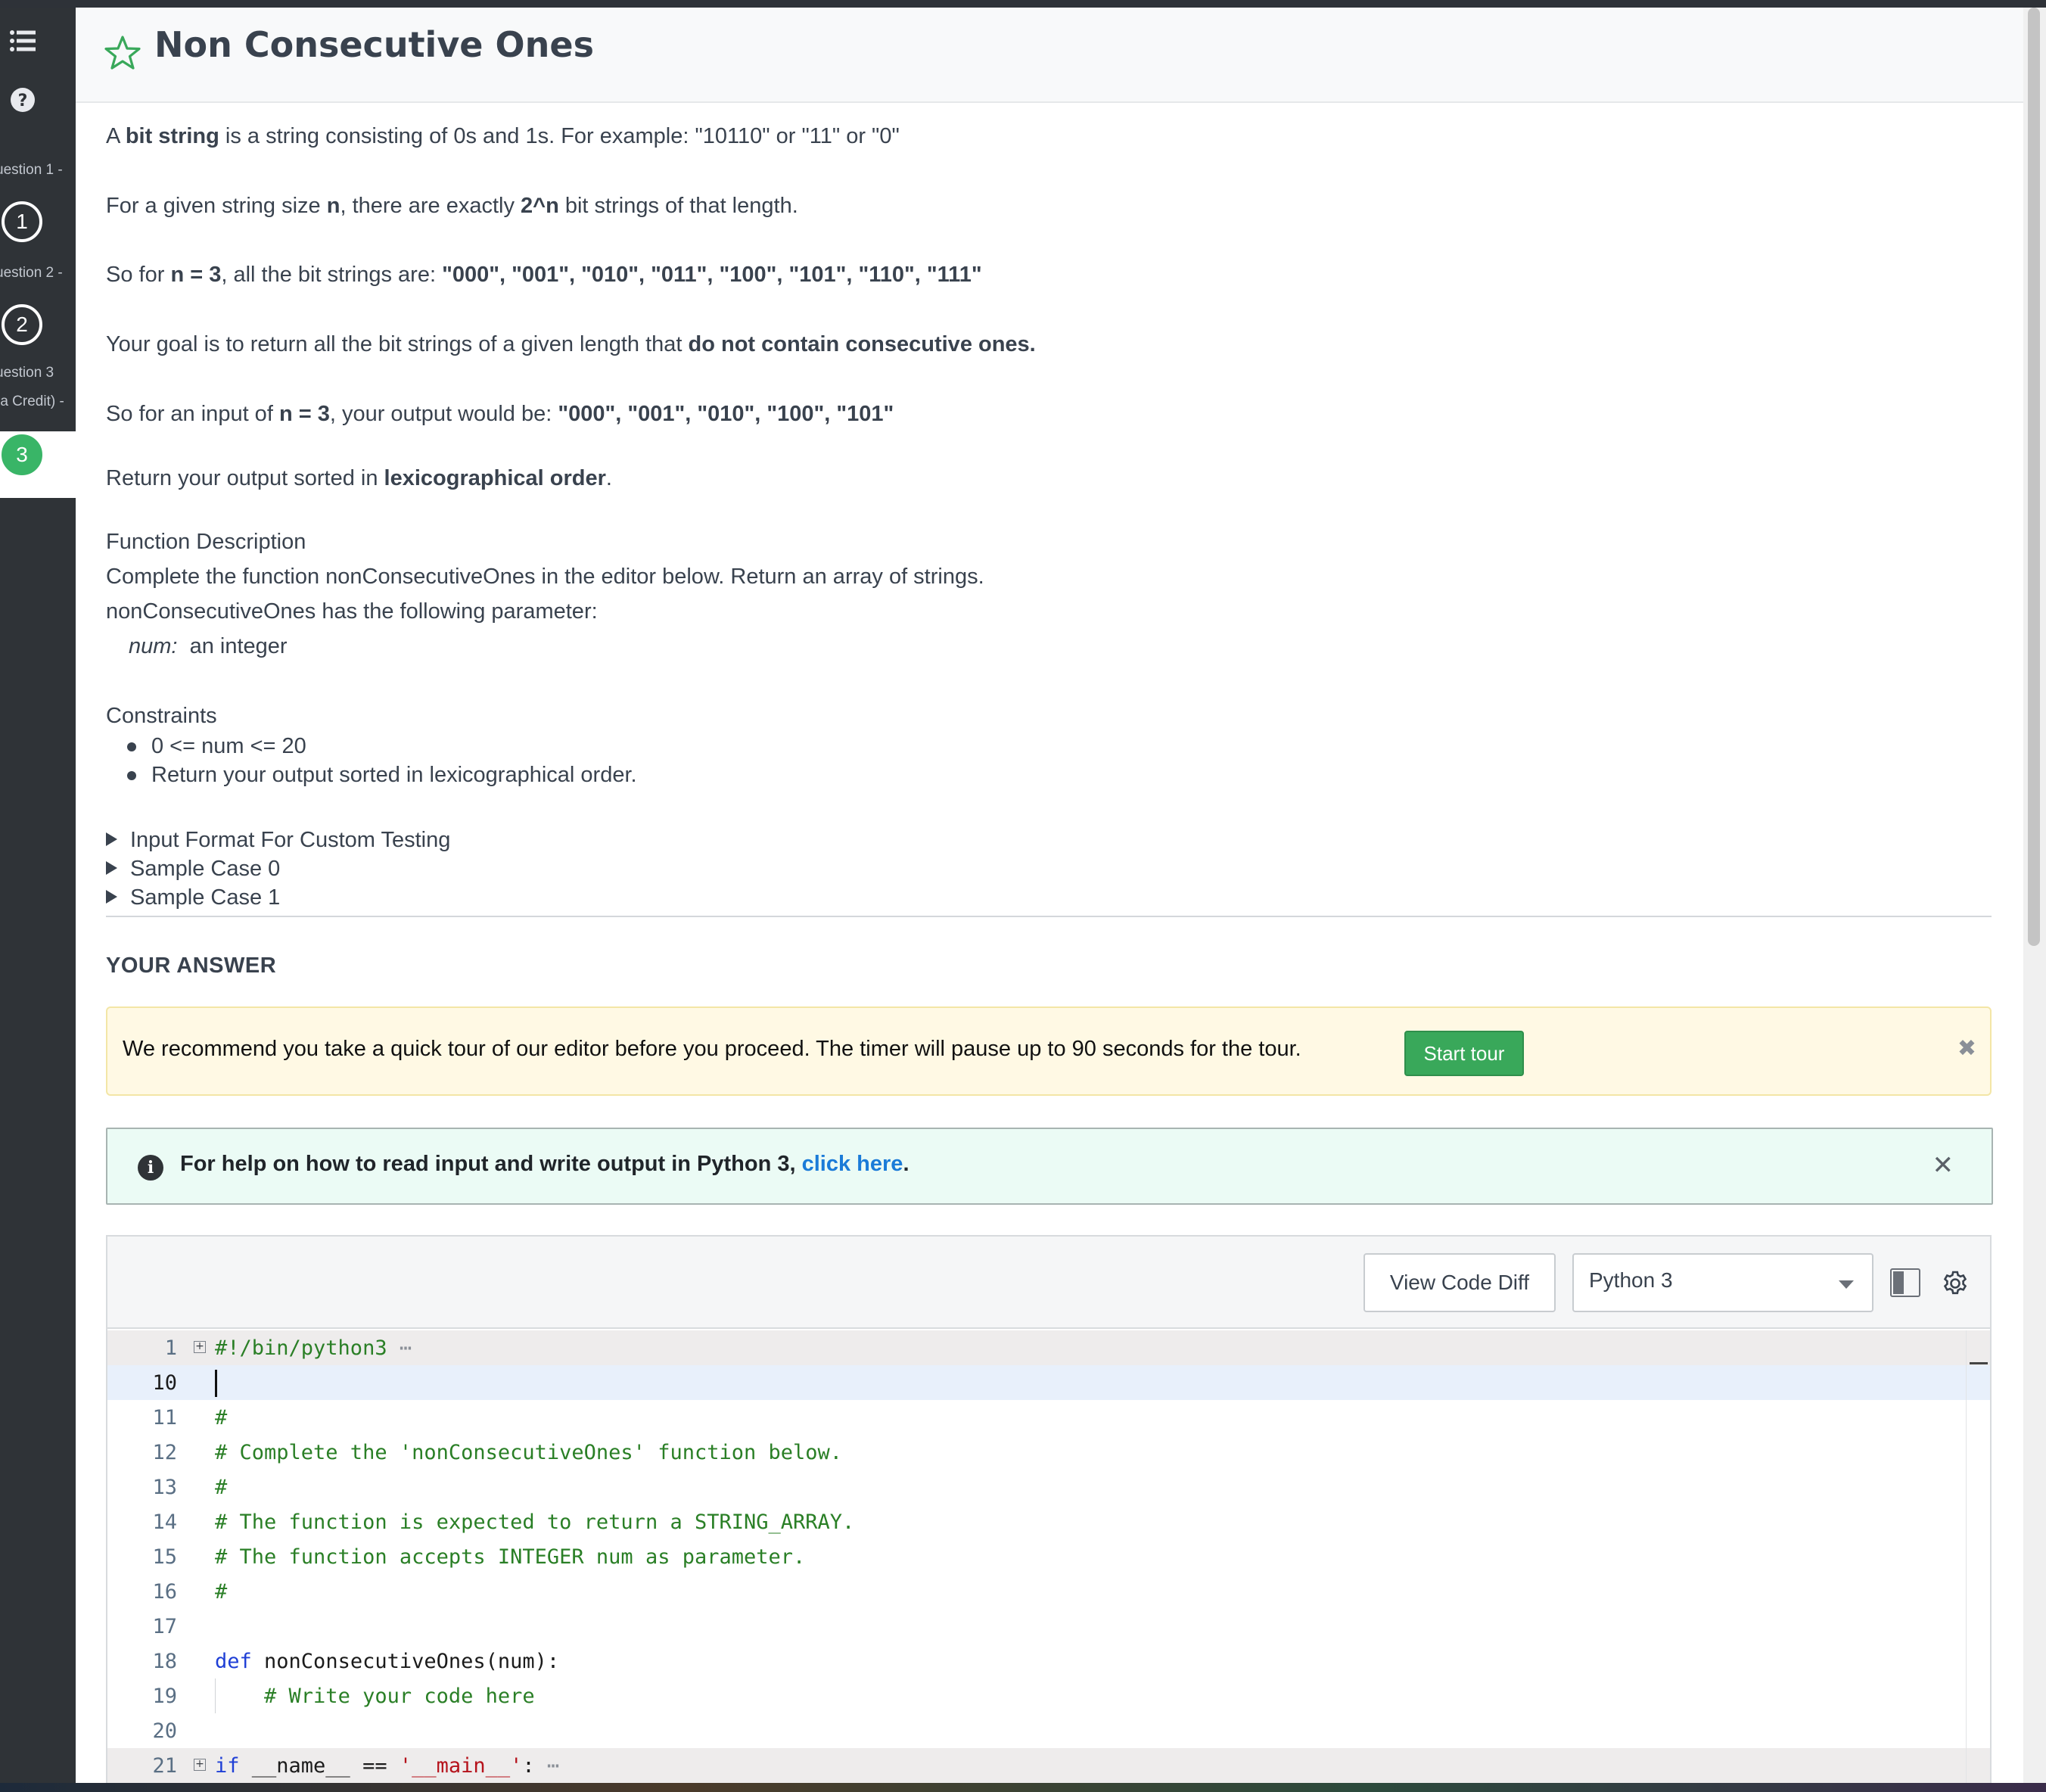 The image size is (2046, 1792). I want to click on line-number: 17, so click(164, 1627).